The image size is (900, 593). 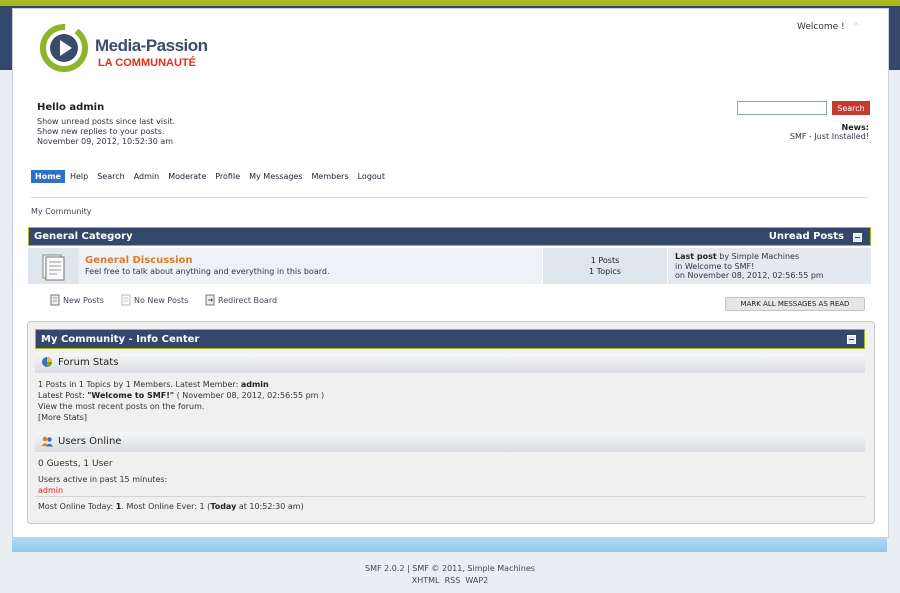 What do you see at coordinates (154, 300) in the screenshot?
I see `legend-no-new-posts: No New Posts` at bounding box center [154, 300].